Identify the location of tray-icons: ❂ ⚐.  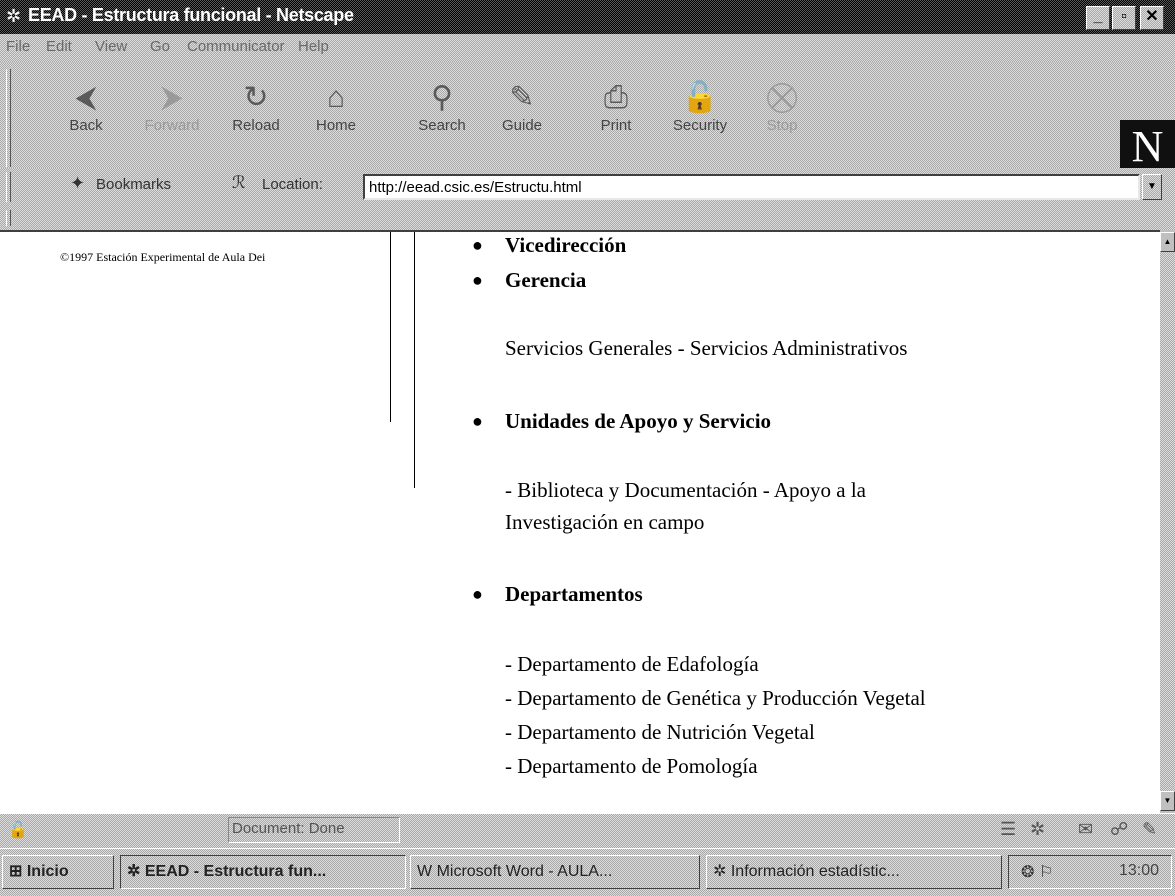
(1037, 872).